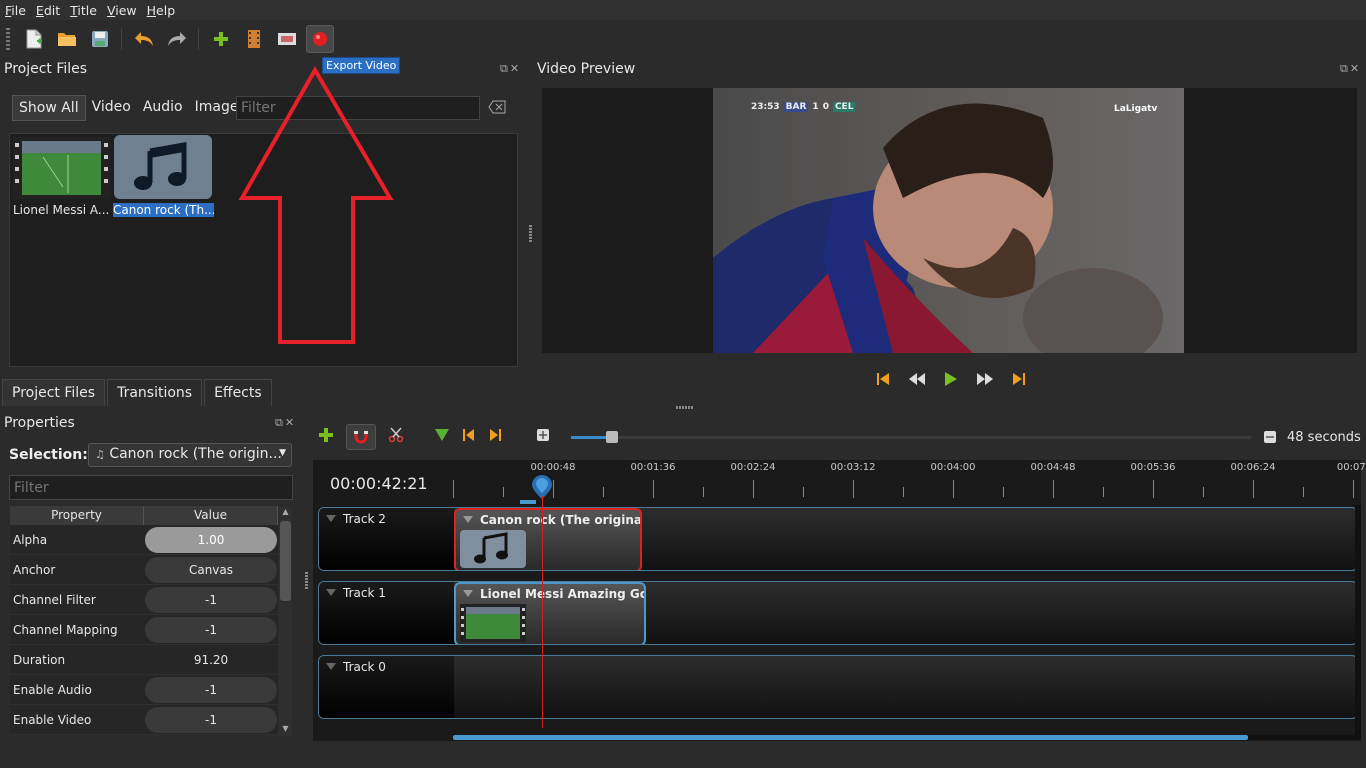 The width and height of the screenshot is (1366, 768). What do you see at coordinates (530, 234) in the screenshot?
I see `vertical-splitter-handle` at bounding box center [530, 234].